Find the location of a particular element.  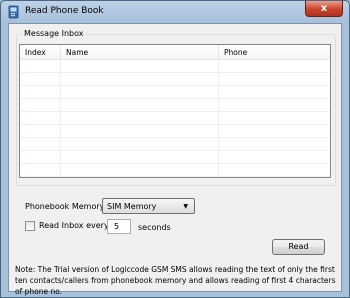

group-label: Message Inbox is located at coordinates (54, 33).